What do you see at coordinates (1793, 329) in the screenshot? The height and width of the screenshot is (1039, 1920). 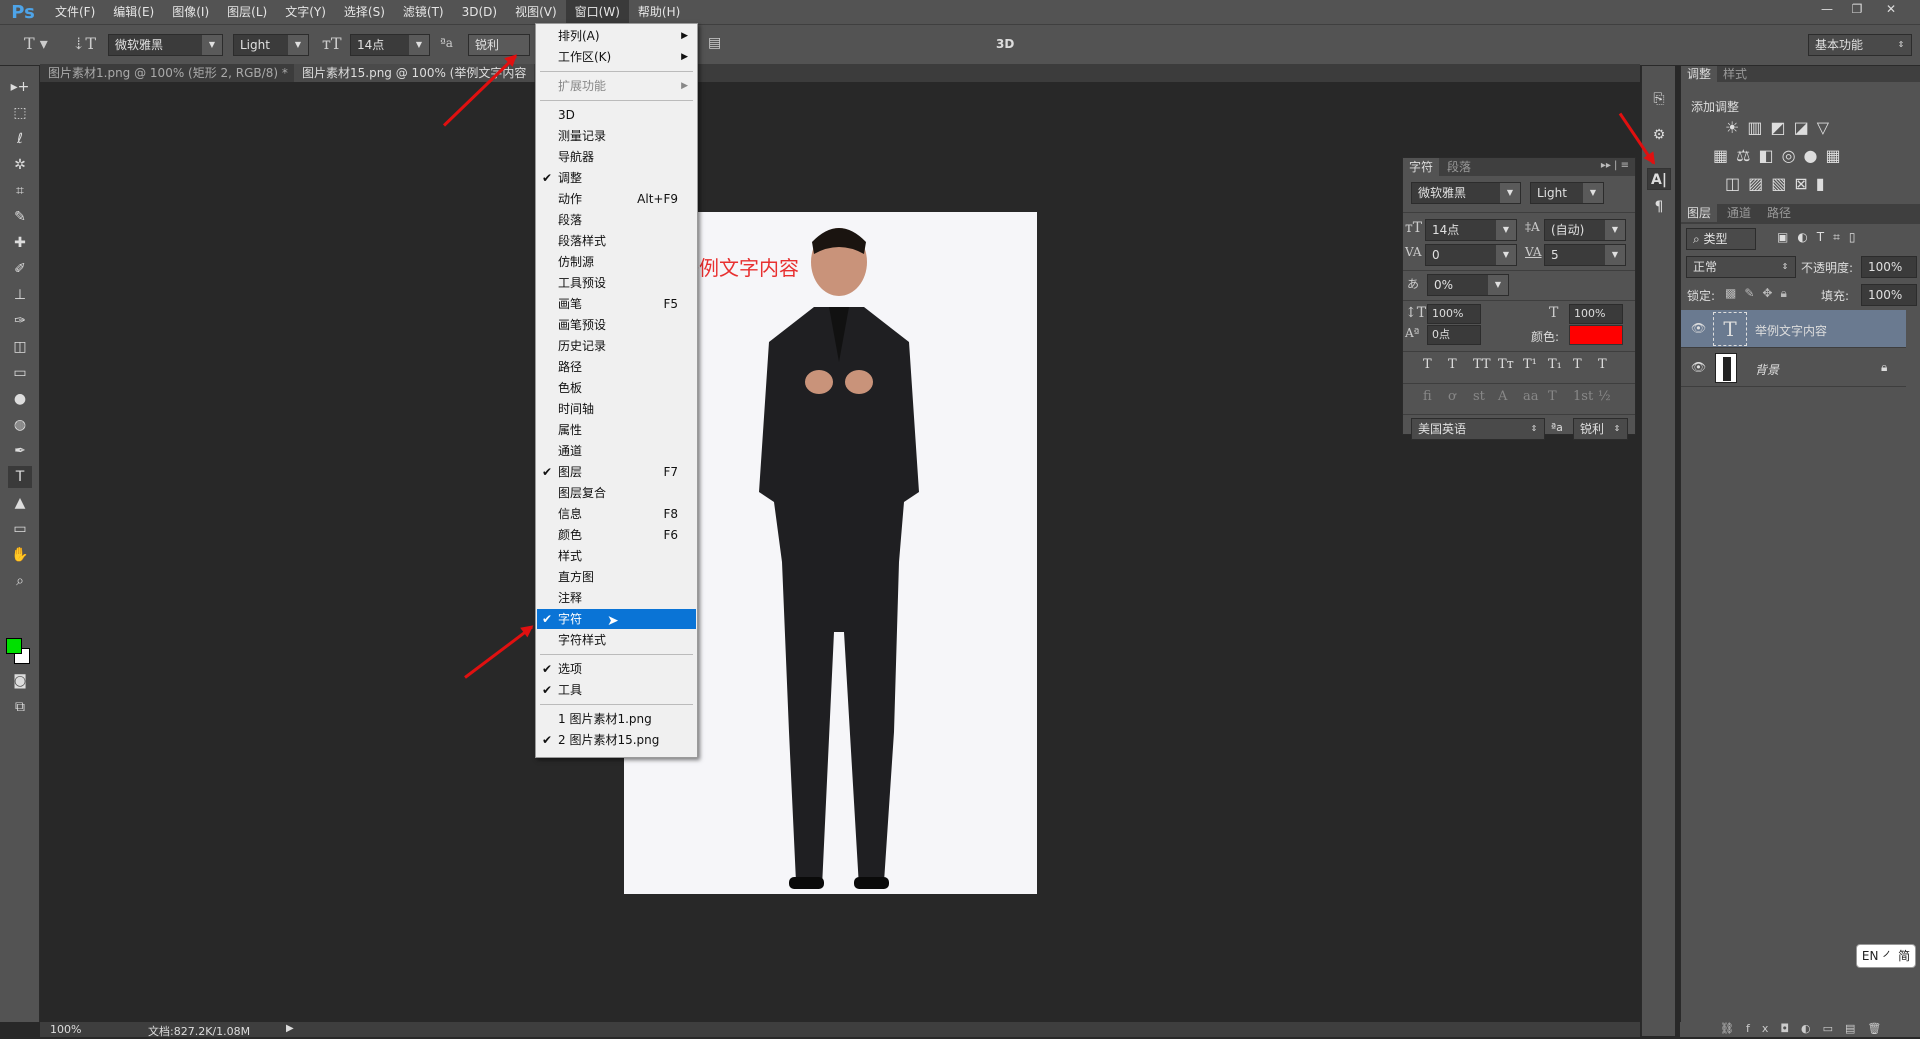 I see `layer-row-text: 👁︎ T 举例文字内容` at bounding box center [1793, 329].